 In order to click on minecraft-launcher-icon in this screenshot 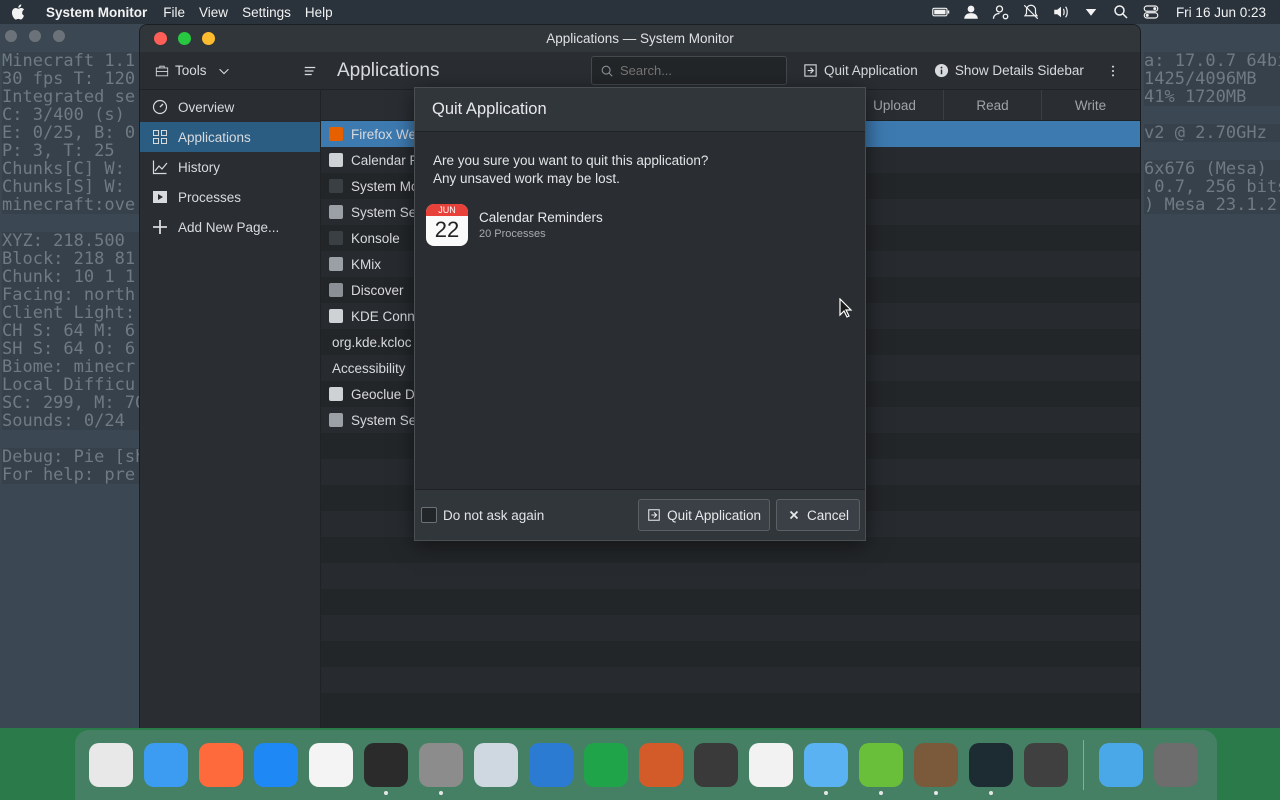, I will do `click(881, 769)`.